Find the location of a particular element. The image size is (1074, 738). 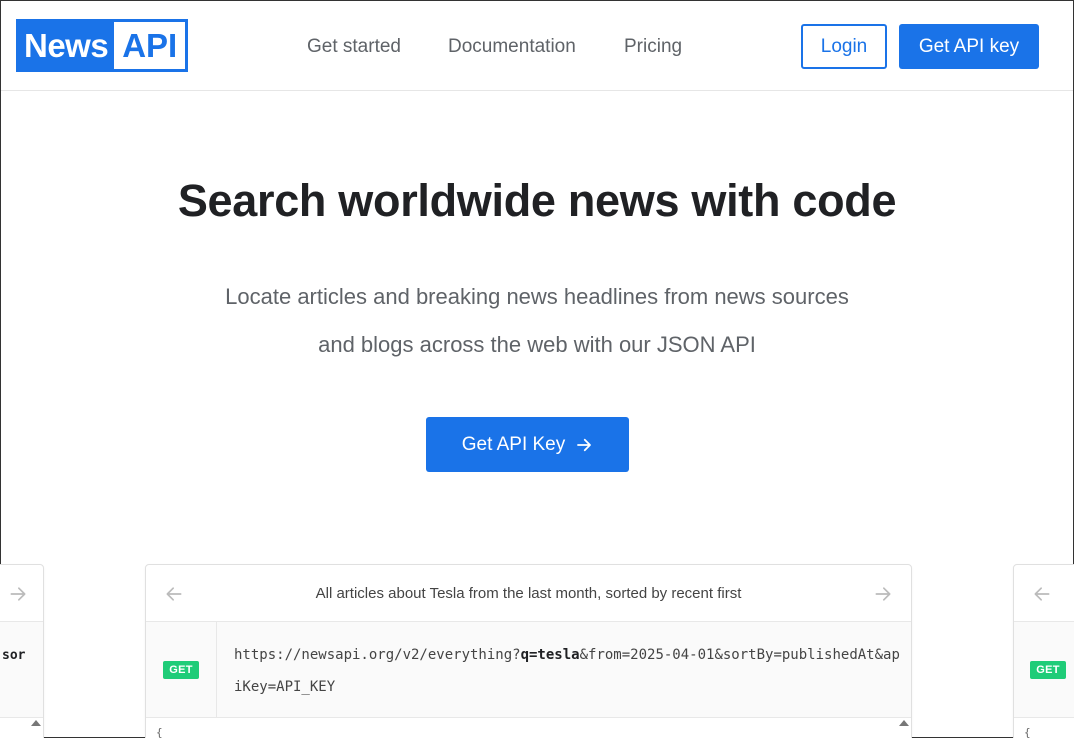

request-url-fragment: sor is located at coordinates (14, 655).